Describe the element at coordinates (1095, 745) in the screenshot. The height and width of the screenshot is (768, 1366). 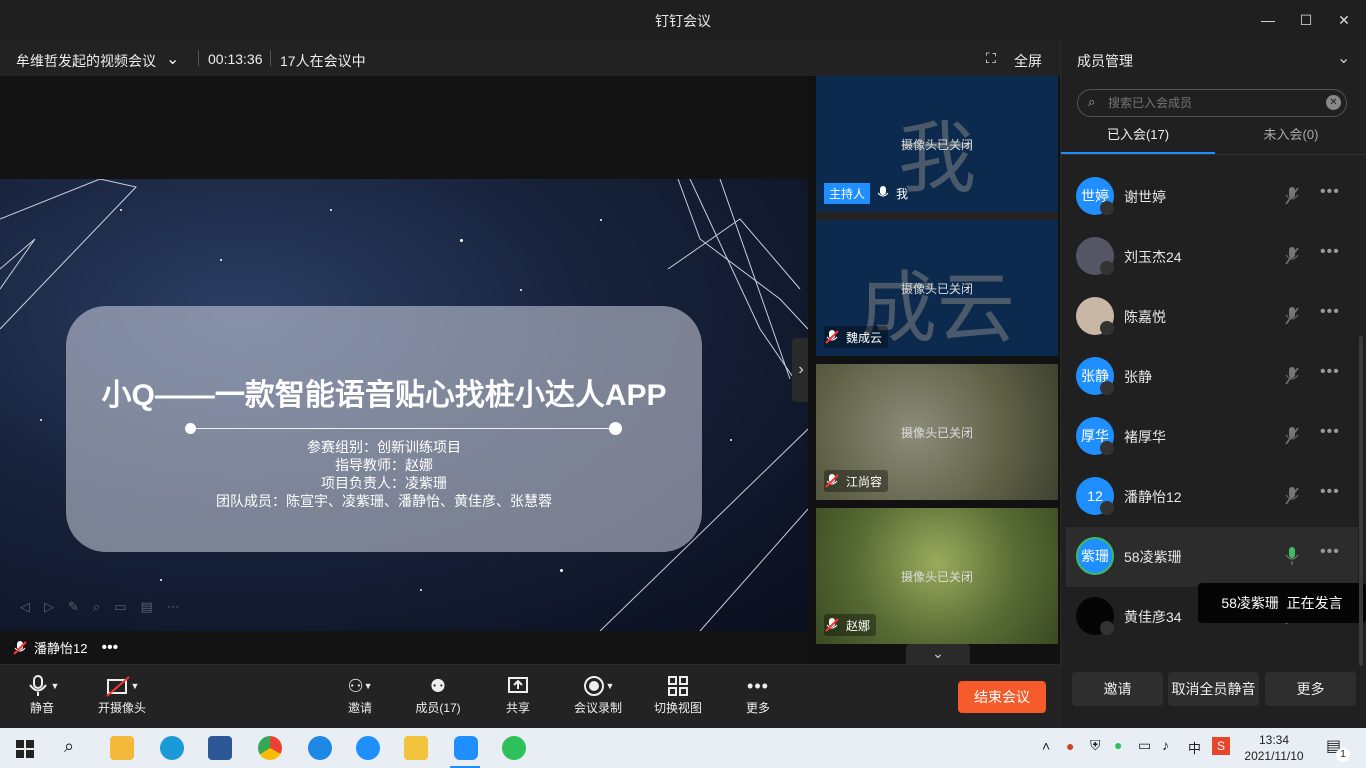
I see `shield-icon: ⛨` at that location.